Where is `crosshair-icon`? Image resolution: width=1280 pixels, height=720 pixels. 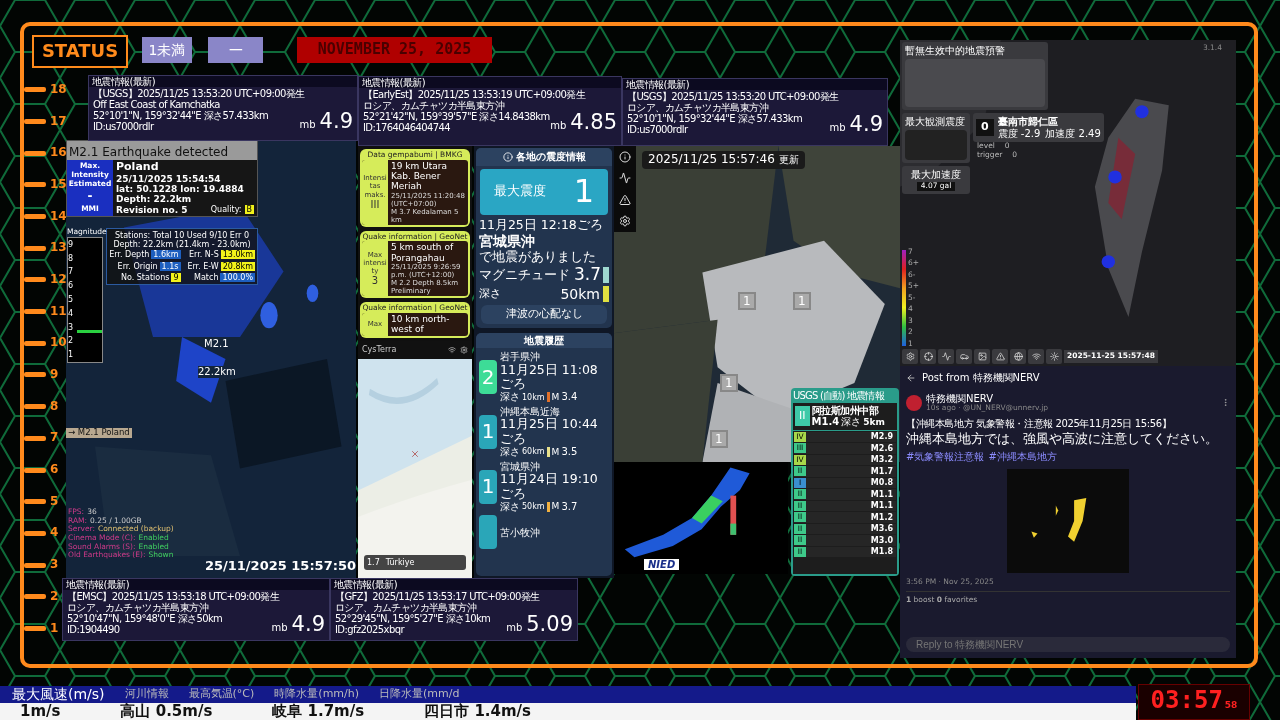 crosshair-icon is located at coordinates (928, 356).